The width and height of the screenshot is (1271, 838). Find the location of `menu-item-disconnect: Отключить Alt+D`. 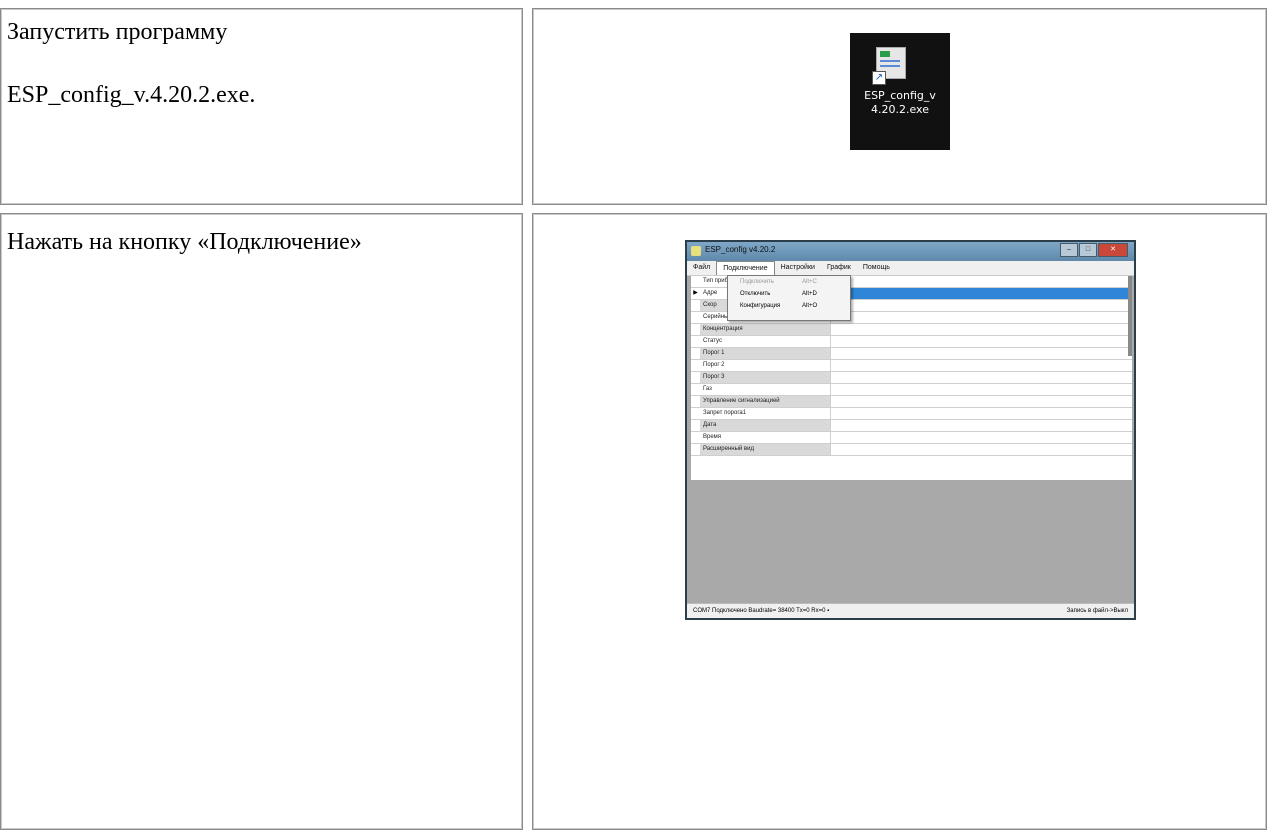

menu-item-disconnect: Отключить Alt+D is located at coordinates (789, 294).